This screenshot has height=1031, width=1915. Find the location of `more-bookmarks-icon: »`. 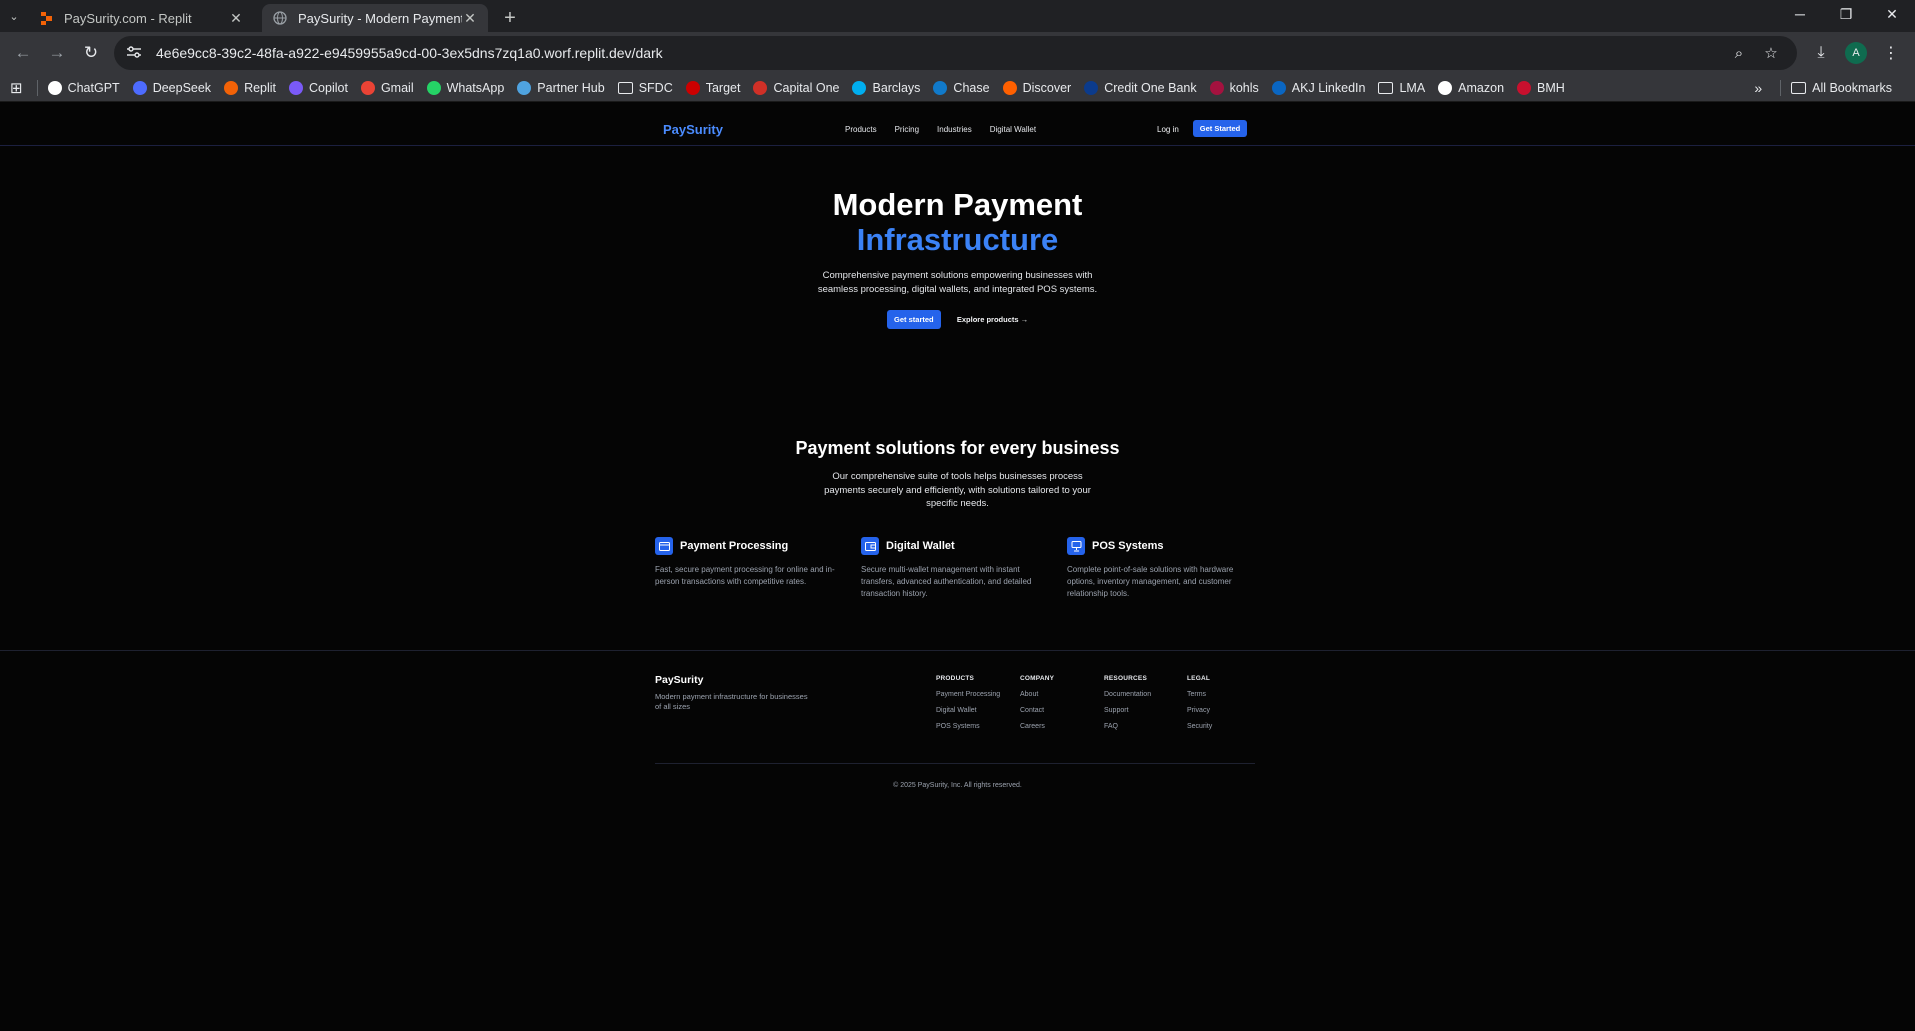

more-bookmarks-icon: » is located at coordinates (1758, 88).